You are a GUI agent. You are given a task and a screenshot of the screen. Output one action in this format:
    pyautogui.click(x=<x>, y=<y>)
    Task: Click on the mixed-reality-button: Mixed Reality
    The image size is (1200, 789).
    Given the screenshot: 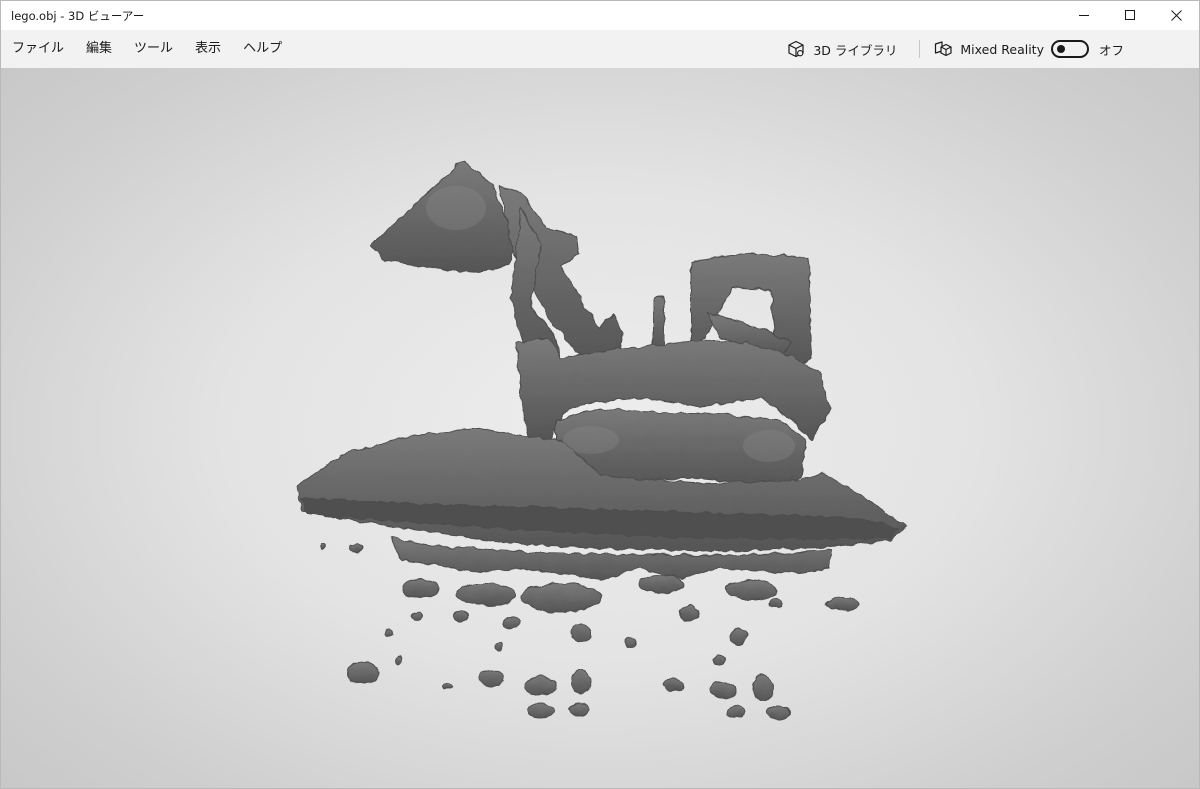 What is the action you would take?
    pyautogui.click(x=989, y=49)
    